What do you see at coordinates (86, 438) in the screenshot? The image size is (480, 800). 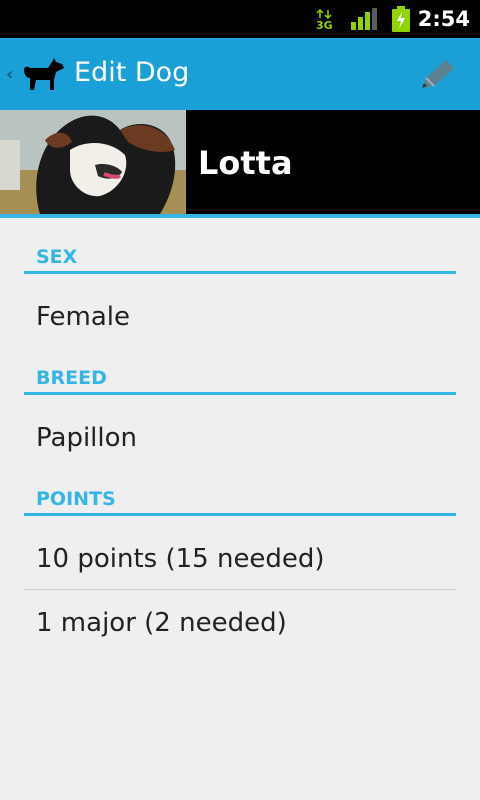 I see `breed-value: Papillon` at bounding box center [86, 438].